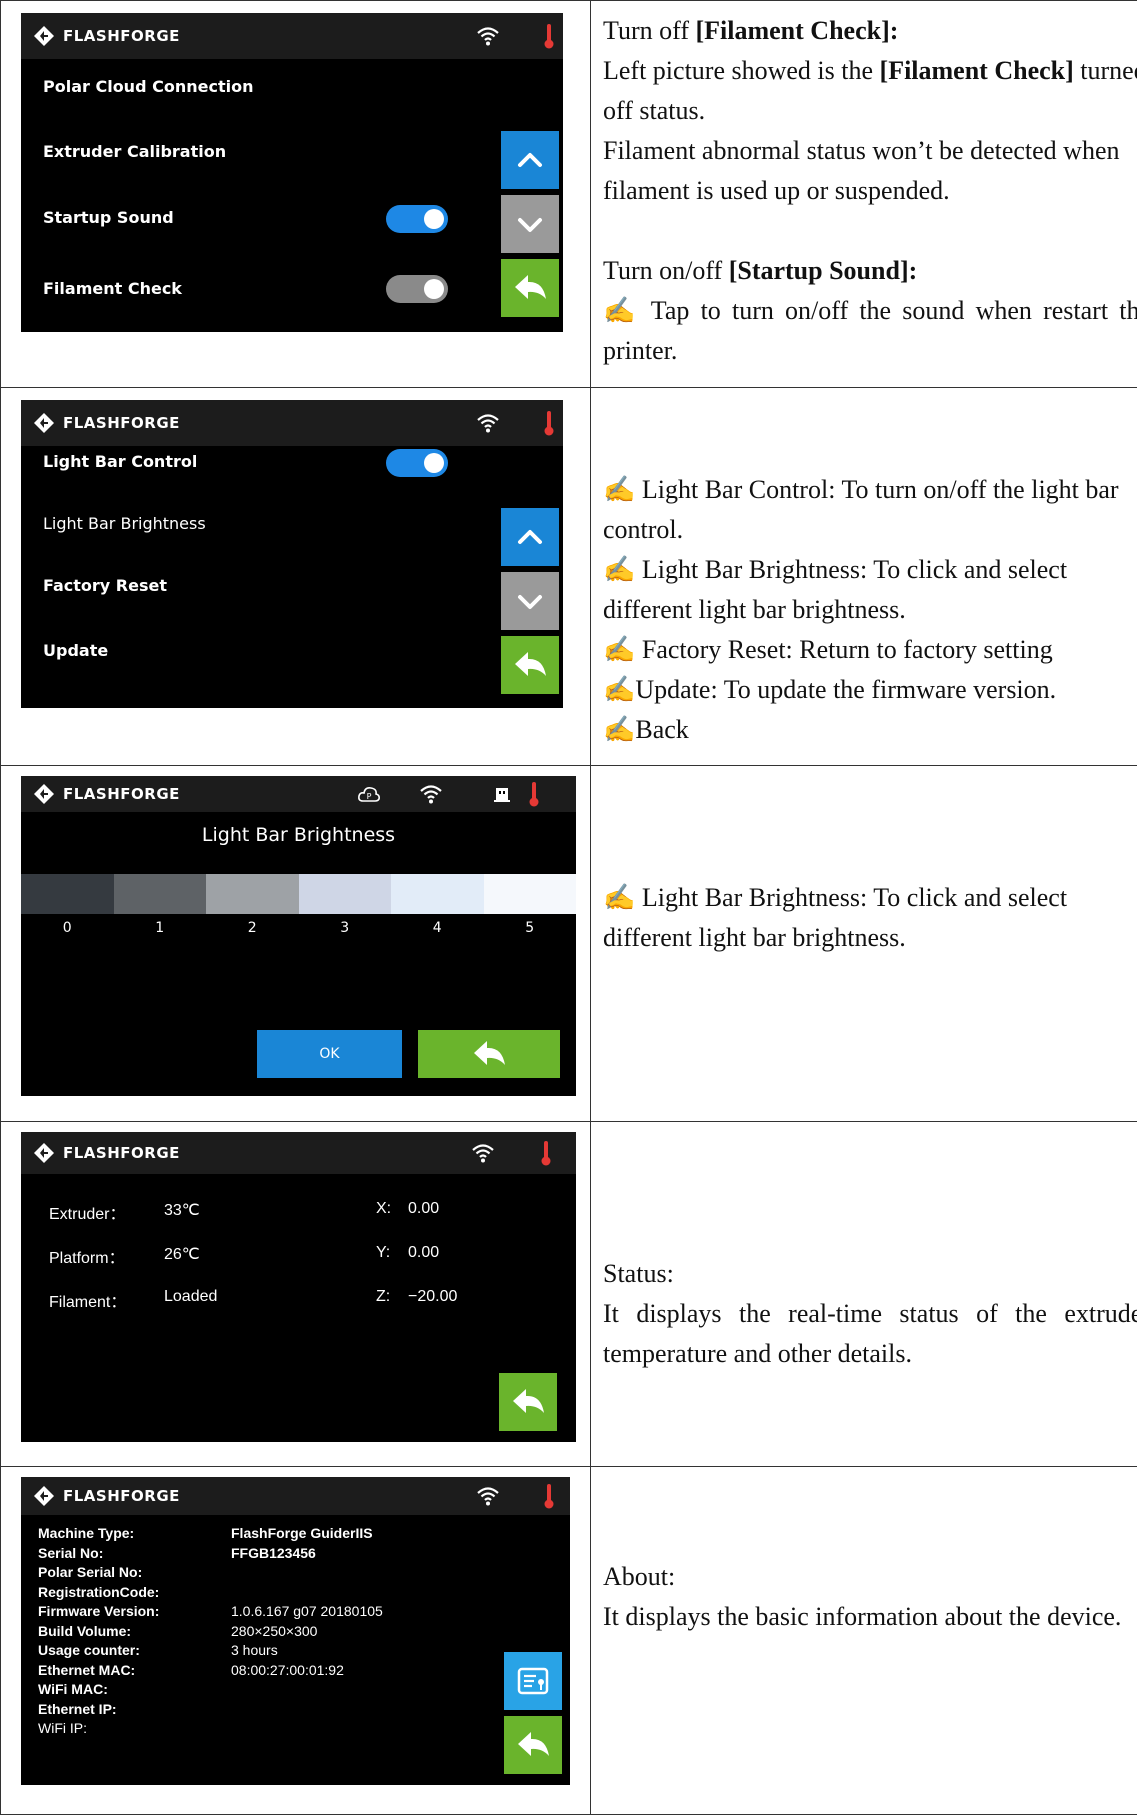  What do you see at coordinates (870, 1274) in the screenshot?
I see `status-title: Status:` at bounding box center [870, 1274].